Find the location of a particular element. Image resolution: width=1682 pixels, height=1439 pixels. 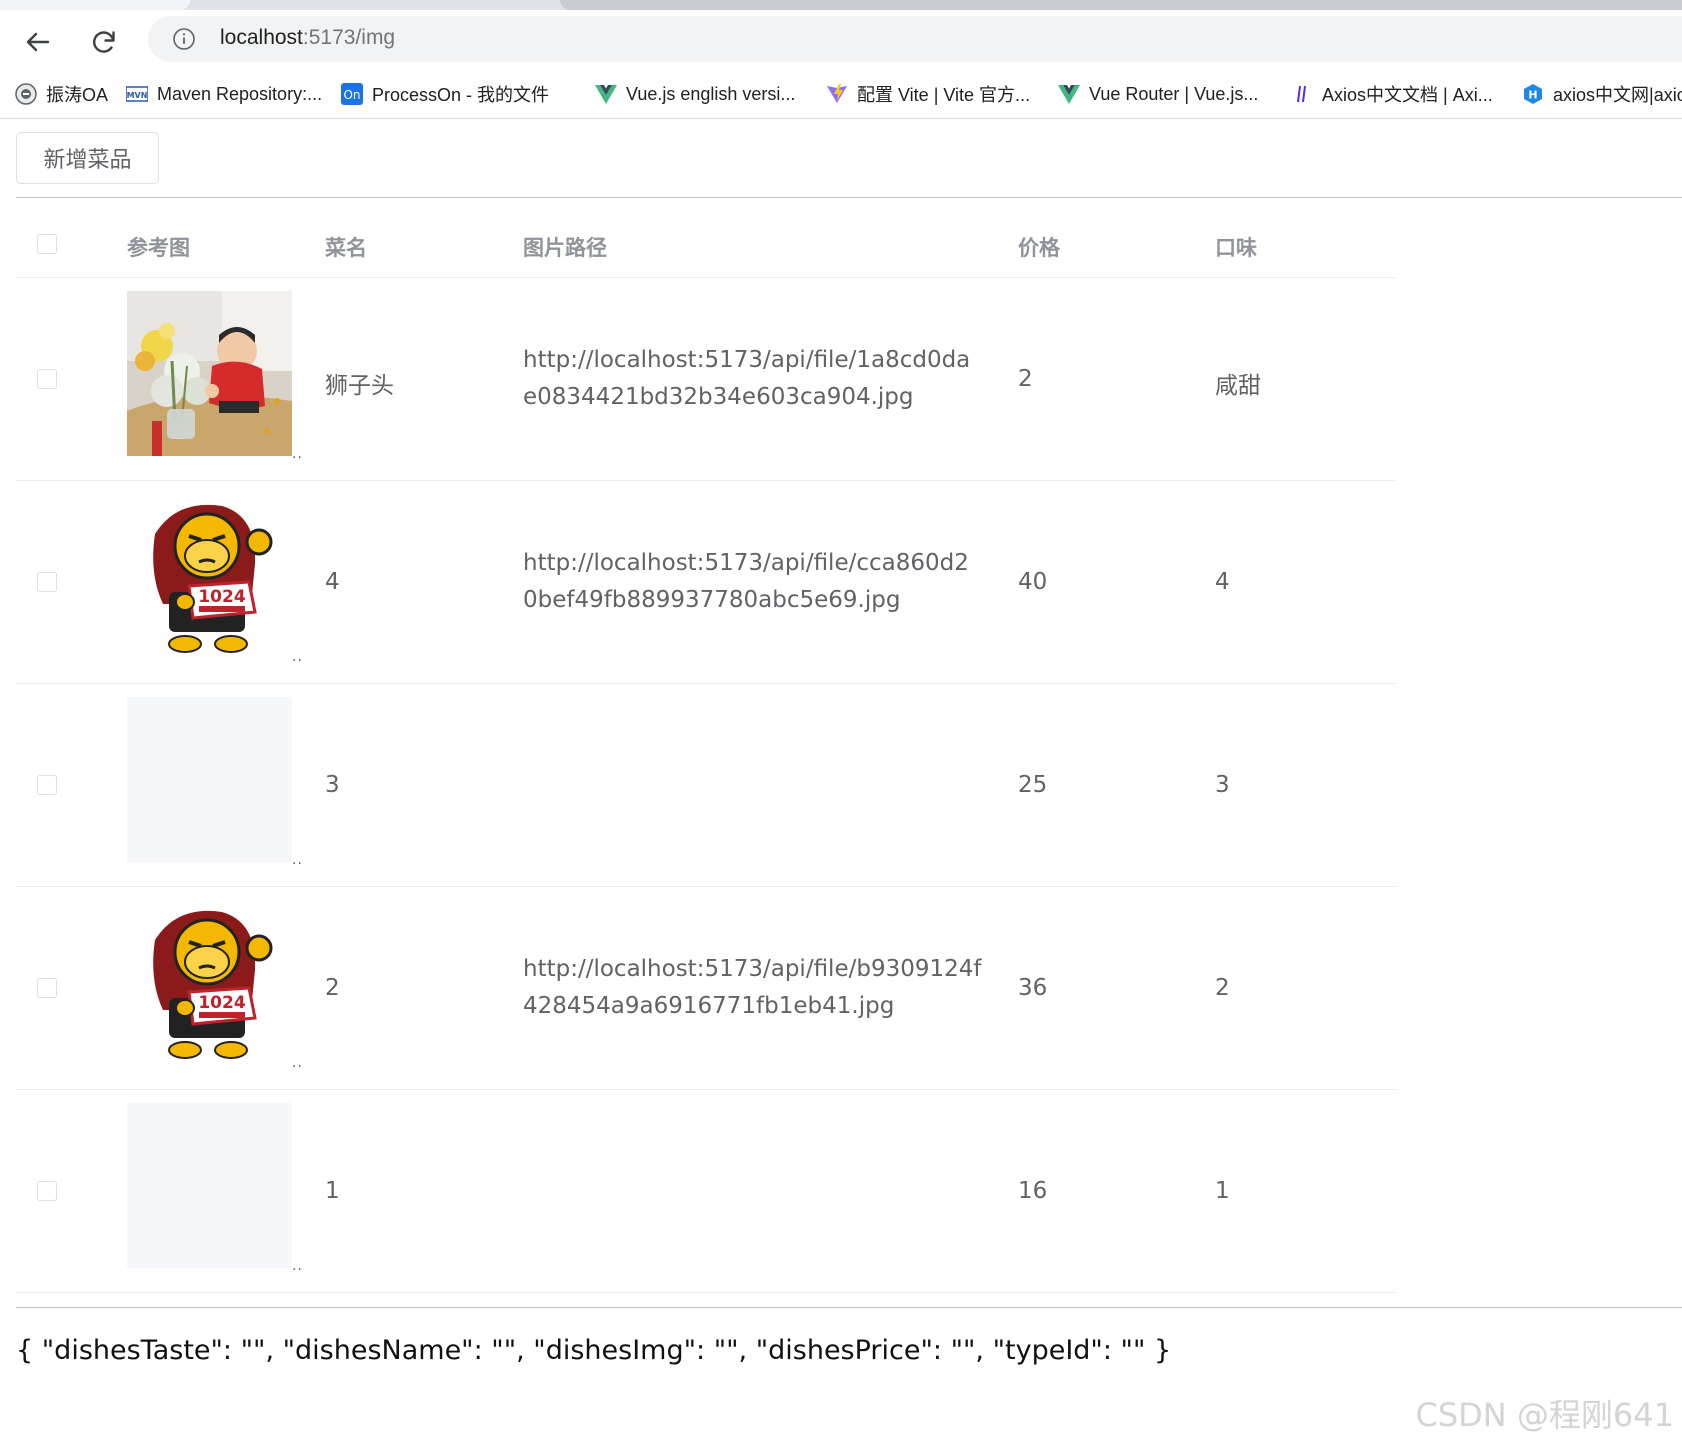

address-bar: localhost:5173/img is located at coordinates (915, 39).